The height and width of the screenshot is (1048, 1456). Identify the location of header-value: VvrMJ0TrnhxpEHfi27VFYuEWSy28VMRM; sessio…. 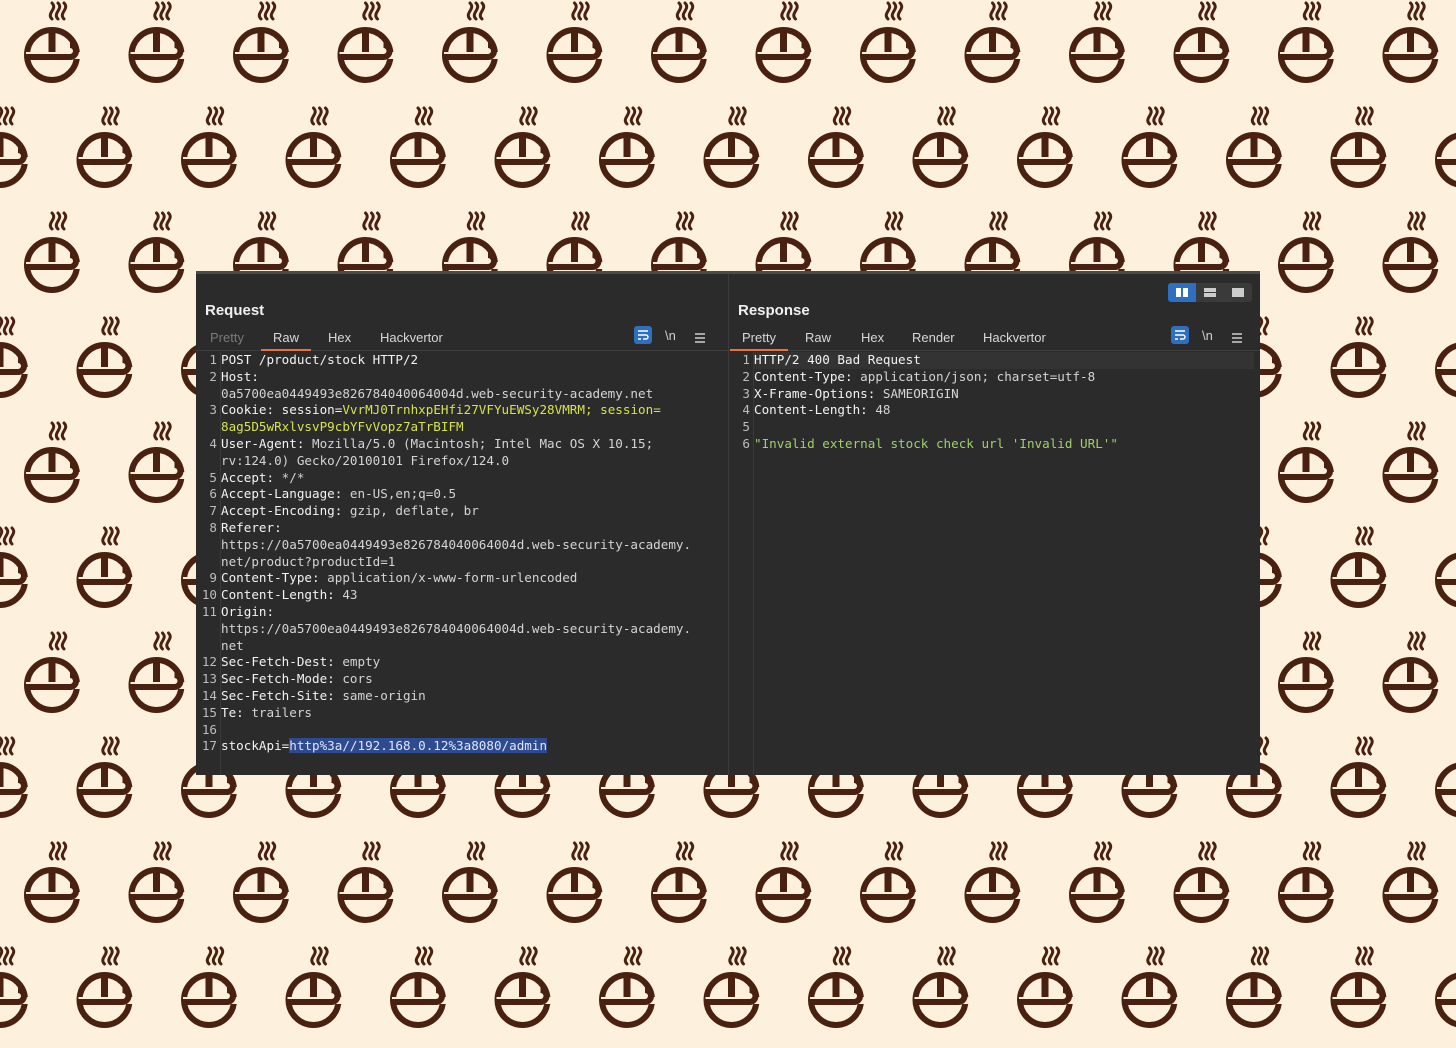
(501, 410).